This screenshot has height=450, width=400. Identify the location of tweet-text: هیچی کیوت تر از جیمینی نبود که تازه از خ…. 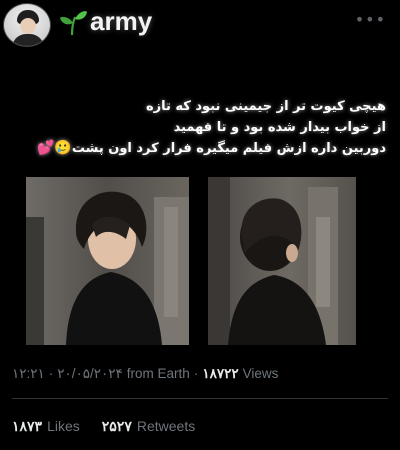
(206, 127).